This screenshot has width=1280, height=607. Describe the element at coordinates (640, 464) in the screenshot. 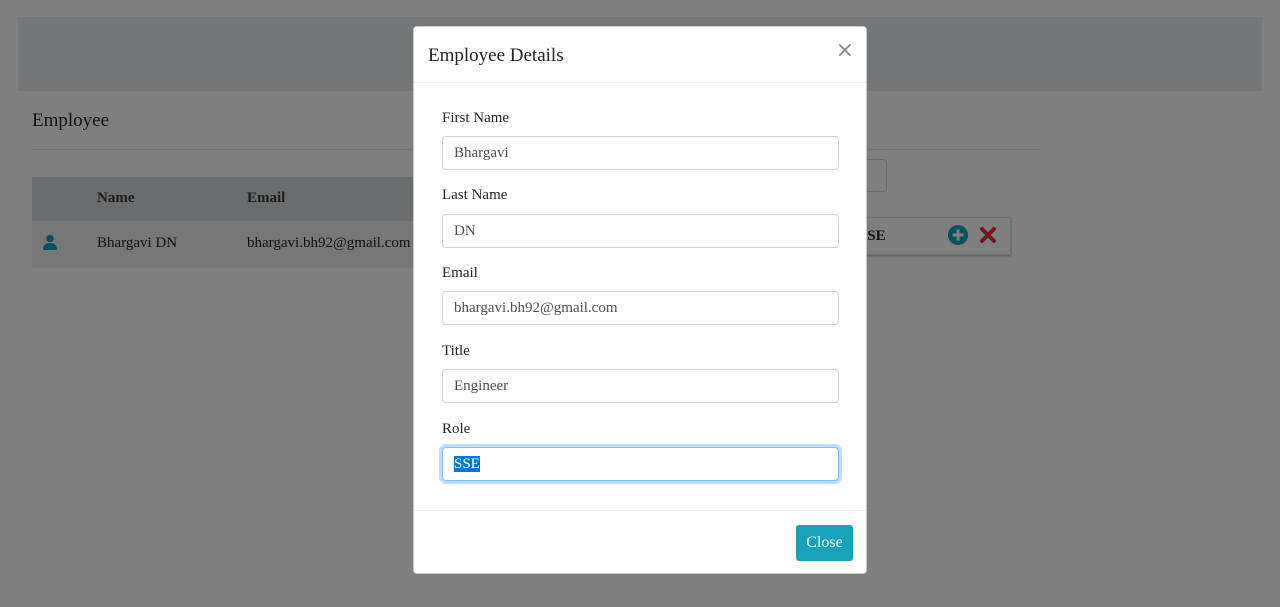

I see `role-field: SSE` at that location.